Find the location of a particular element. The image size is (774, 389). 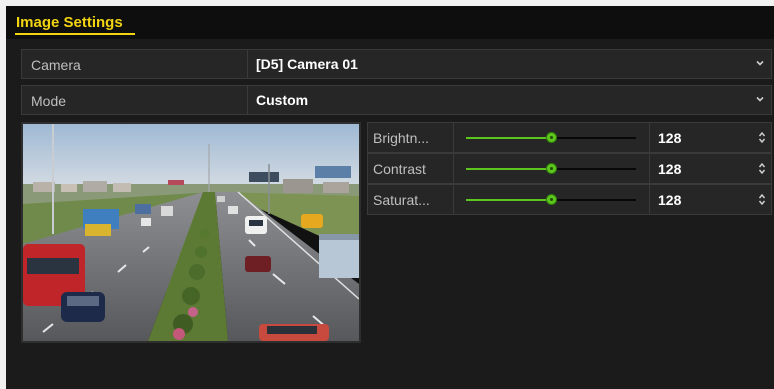

saturation-slider is located at coordinates (551, 199).